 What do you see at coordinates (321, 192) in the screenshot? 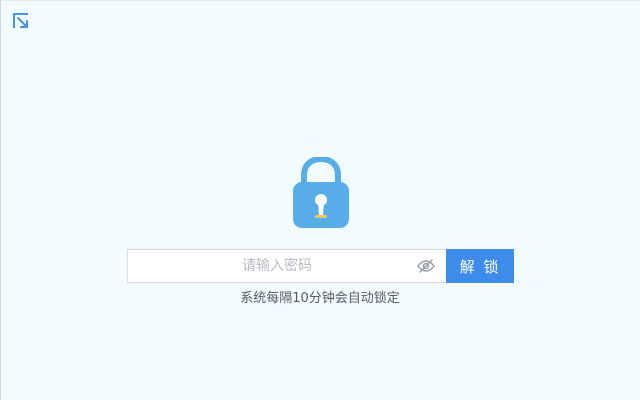
I see `lock-icon` at bounding box center [321, 192].